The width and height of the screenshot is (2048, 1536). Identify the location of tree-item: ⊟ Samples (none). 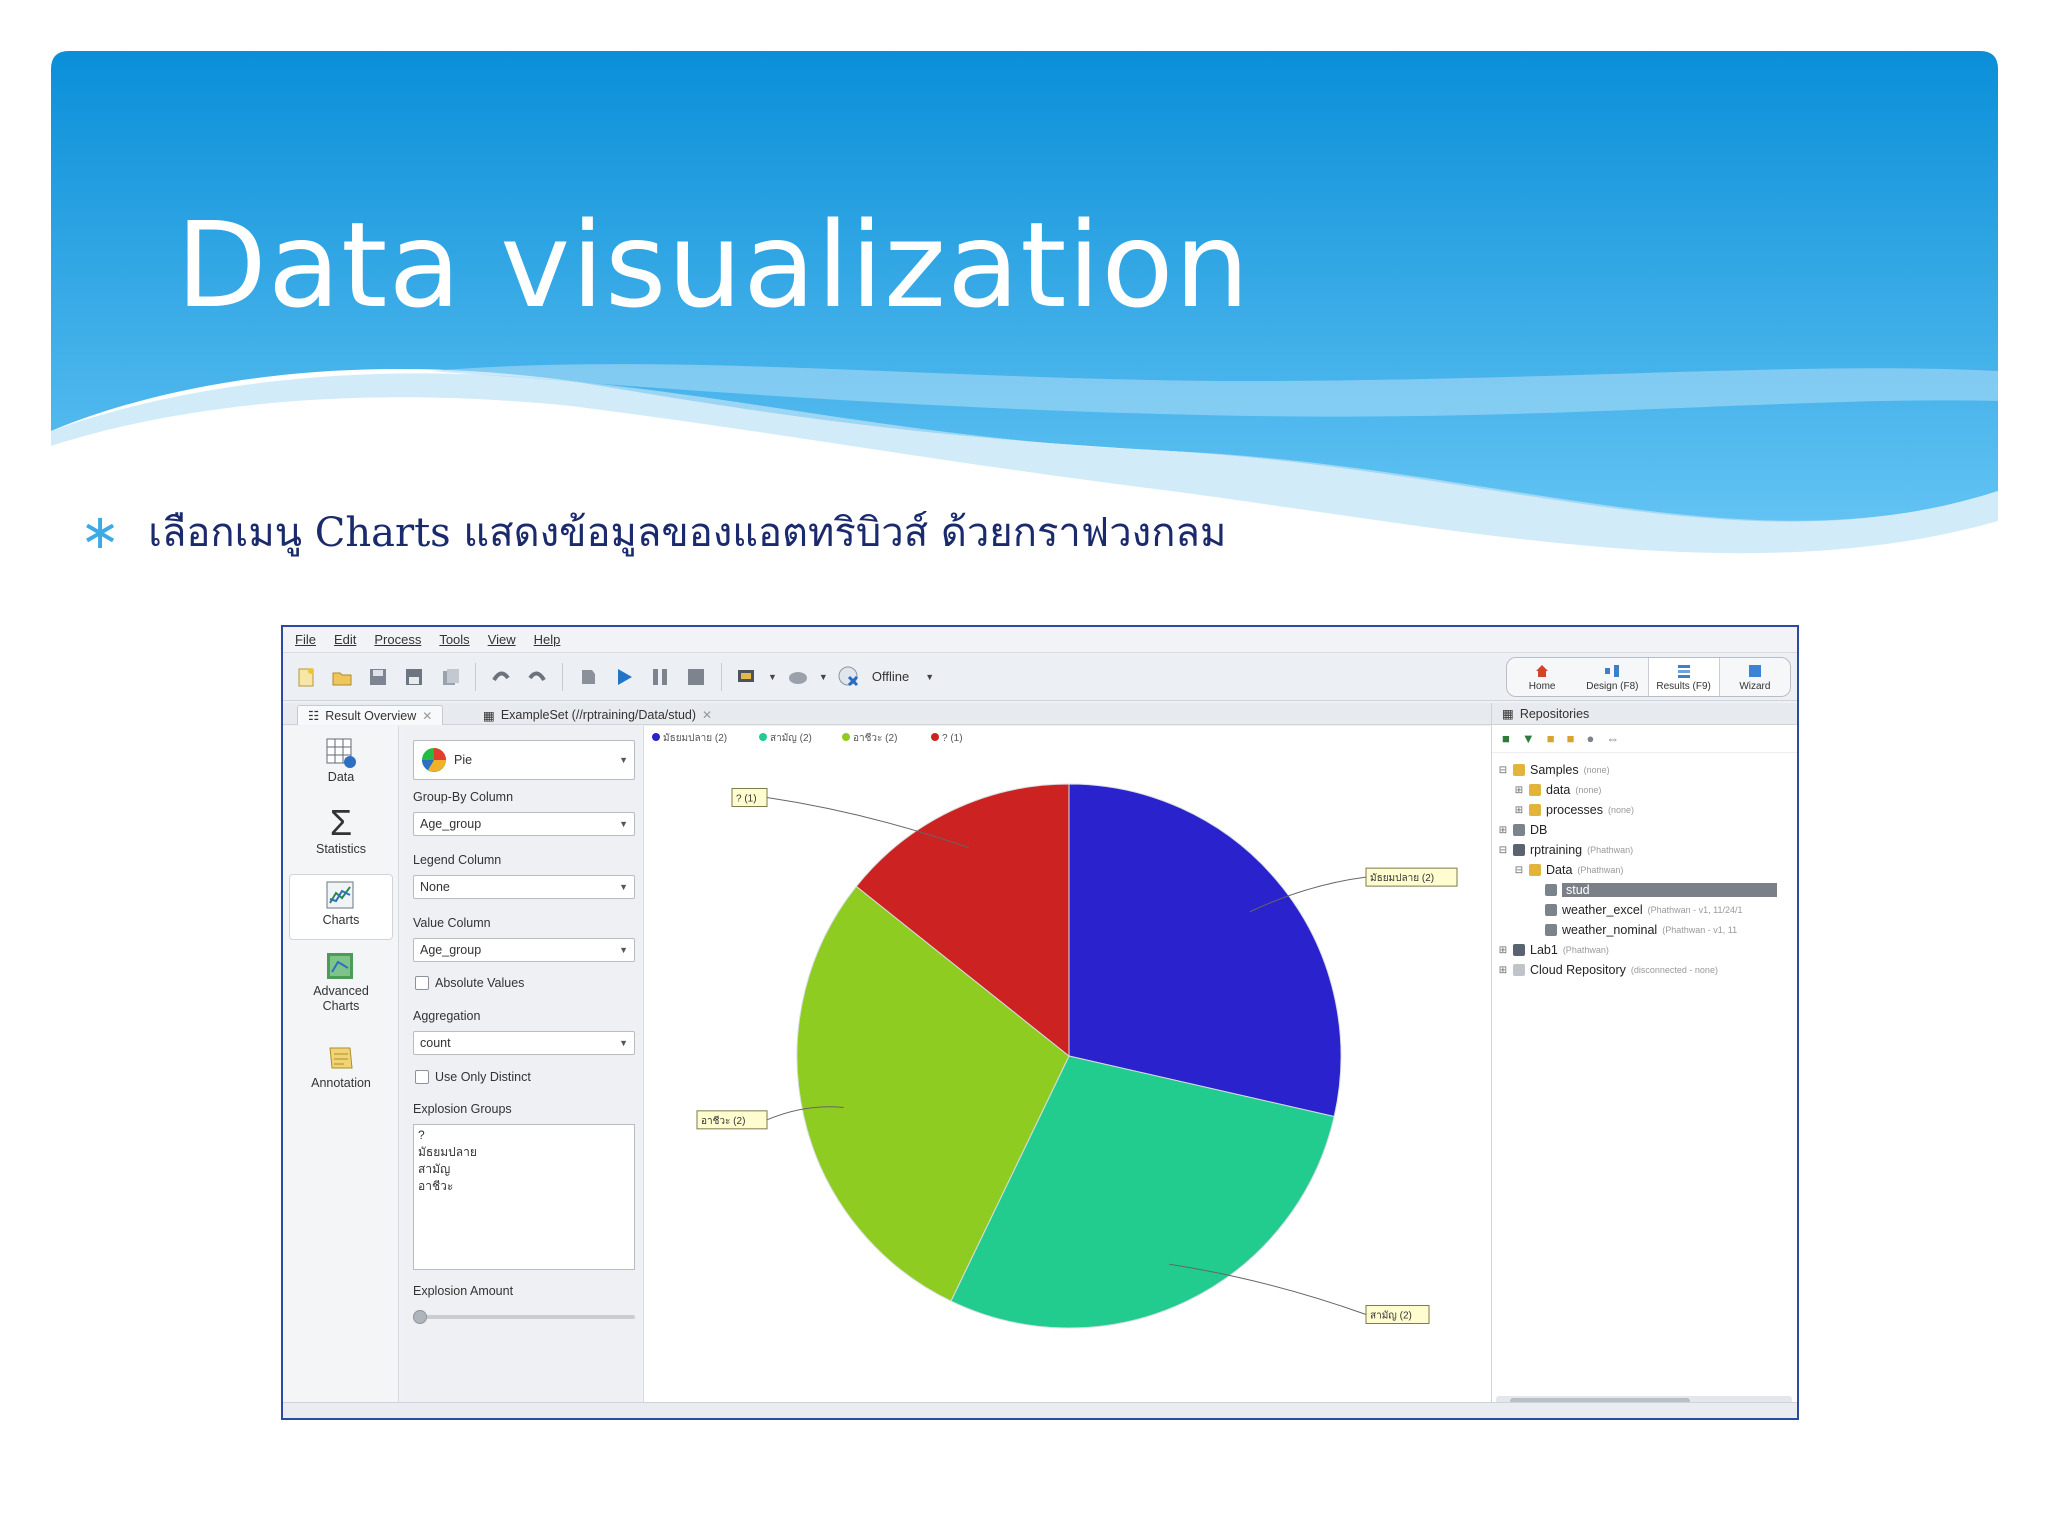
(1554, 770).